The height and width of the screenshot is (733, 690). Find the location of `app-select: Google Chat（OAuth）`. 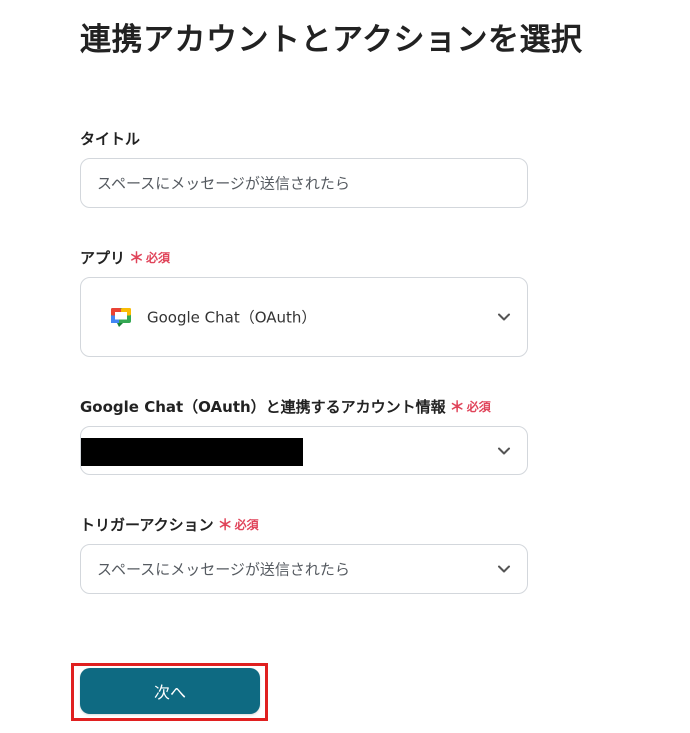

app-select: Google Chat（OAuth） is located at coordinates (304, 317).